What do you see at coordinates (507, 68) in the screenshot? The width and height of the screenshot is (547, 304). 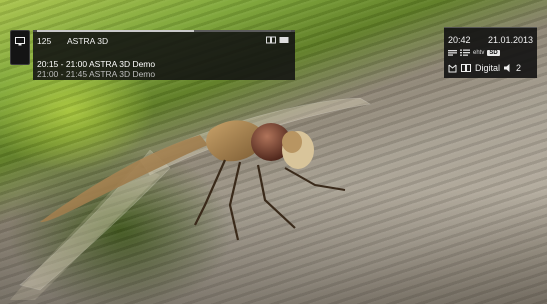 I see `speaker-icon` at bounding box center [507, 68].